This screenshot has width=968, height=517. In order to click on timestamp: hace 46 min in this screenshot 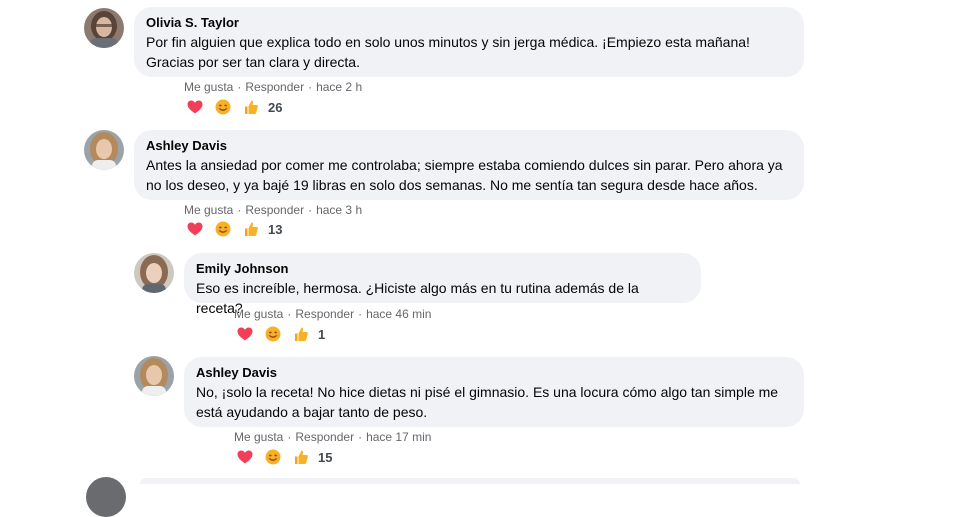, I will do `click(398, 314)`.